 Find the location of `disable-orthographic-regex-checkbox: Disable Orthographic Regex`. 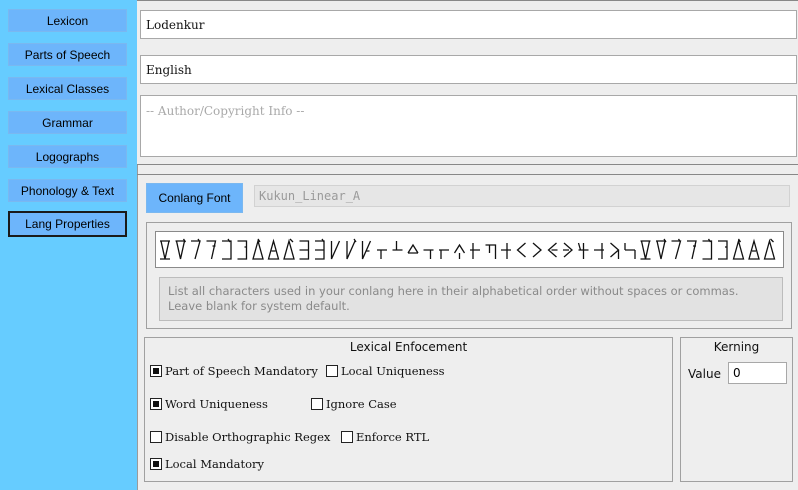

disable-orthographic-regex-checkbox: Disable Orthographic Regex is located at coordinates (240, 437).